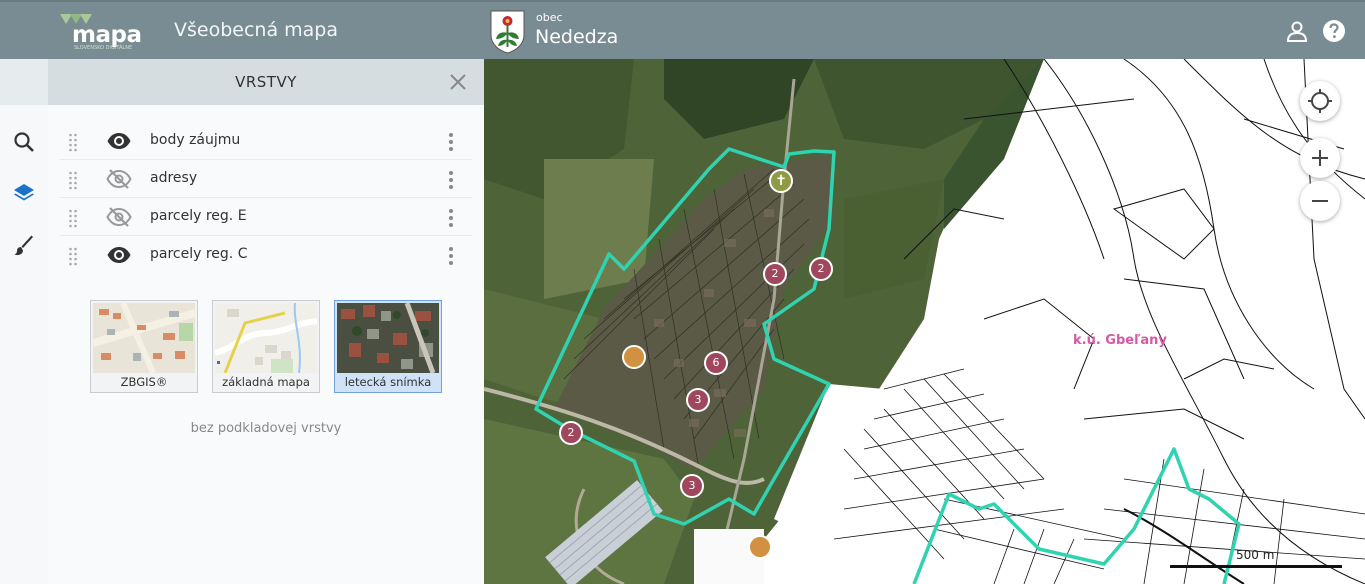  I want to click on layer-row-body-zaujmu: body záujmu, so click(266, 141).